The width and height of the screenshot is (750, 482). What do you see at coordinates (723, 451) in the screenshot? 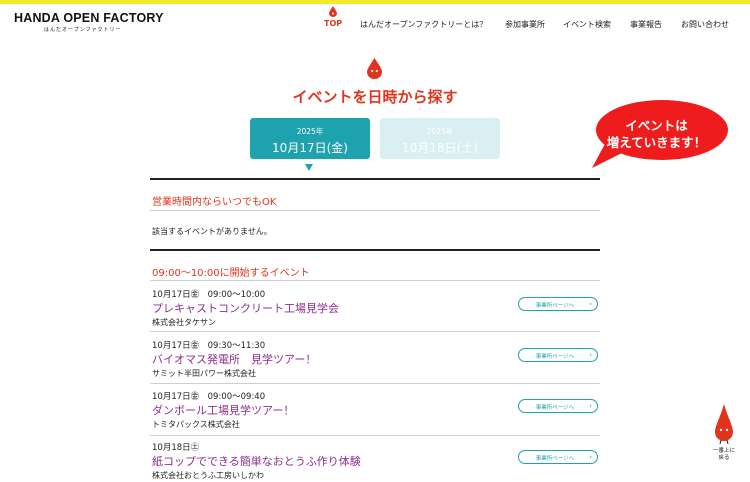
I see `back-to-top-line1: 一番上に` at bounding box center [723, 451].